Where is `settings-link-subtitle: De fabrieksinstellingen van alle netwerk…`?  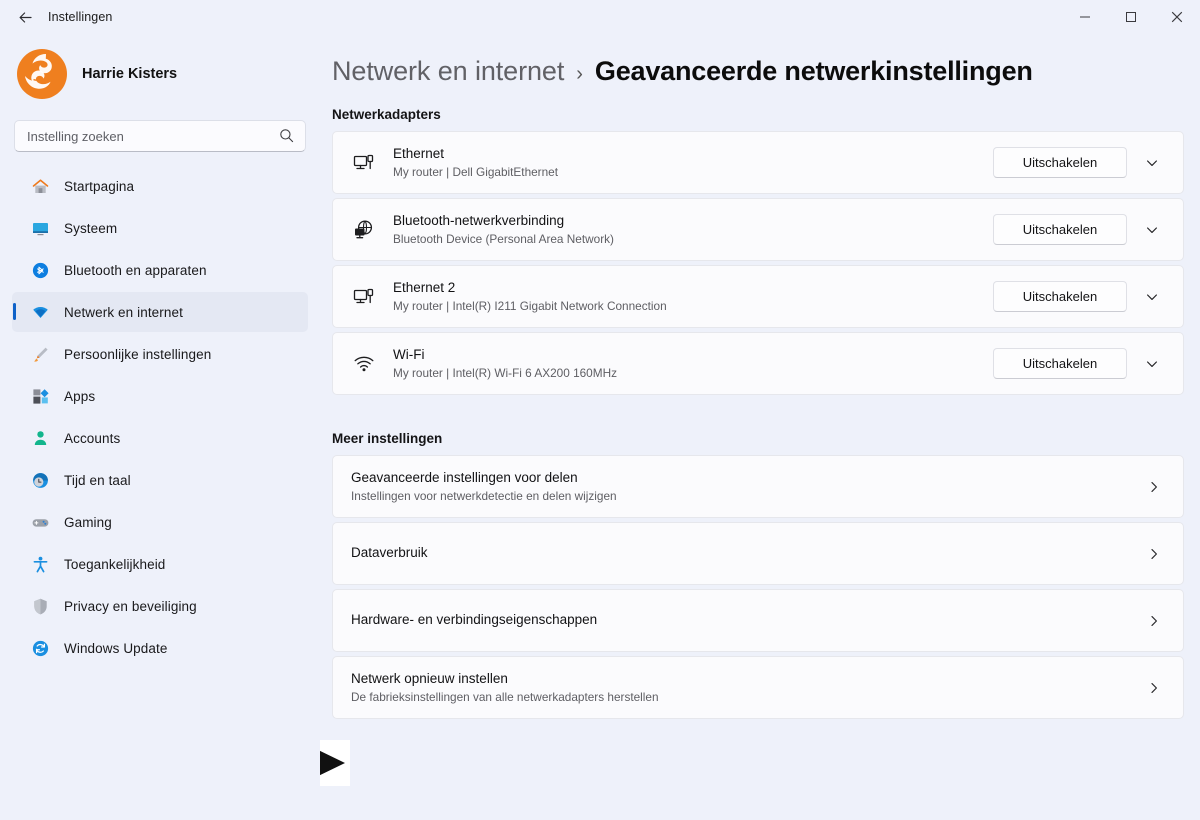 settings-link-subtitle: De fabrieksinstellingen van alle netwerk… is located at coordinates (505, 696).